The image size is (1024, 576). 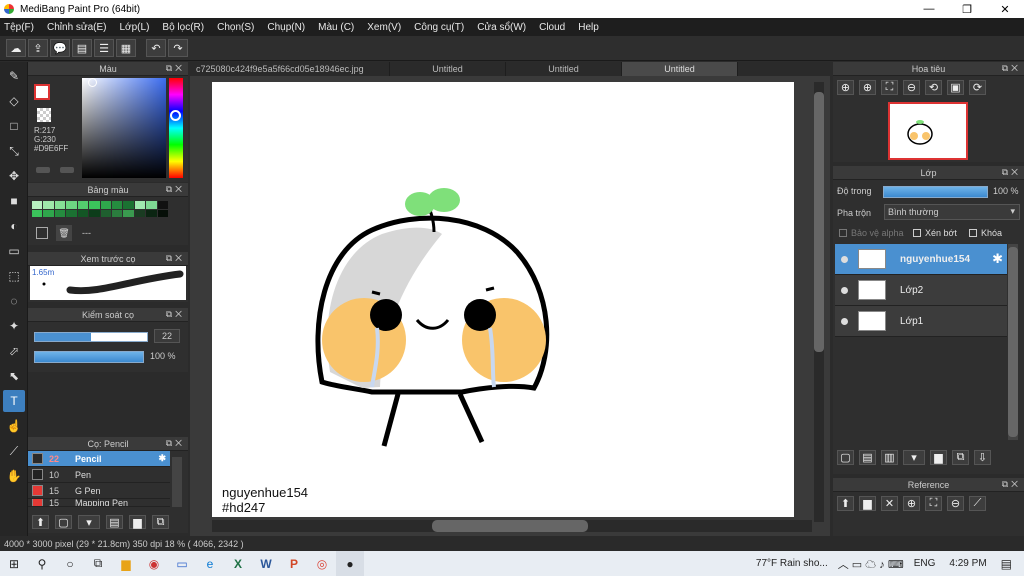 What do you see at coordinates (82, 48) in the screenshot?
I see `document-icon: ▤` at bounding box center [82, 48].